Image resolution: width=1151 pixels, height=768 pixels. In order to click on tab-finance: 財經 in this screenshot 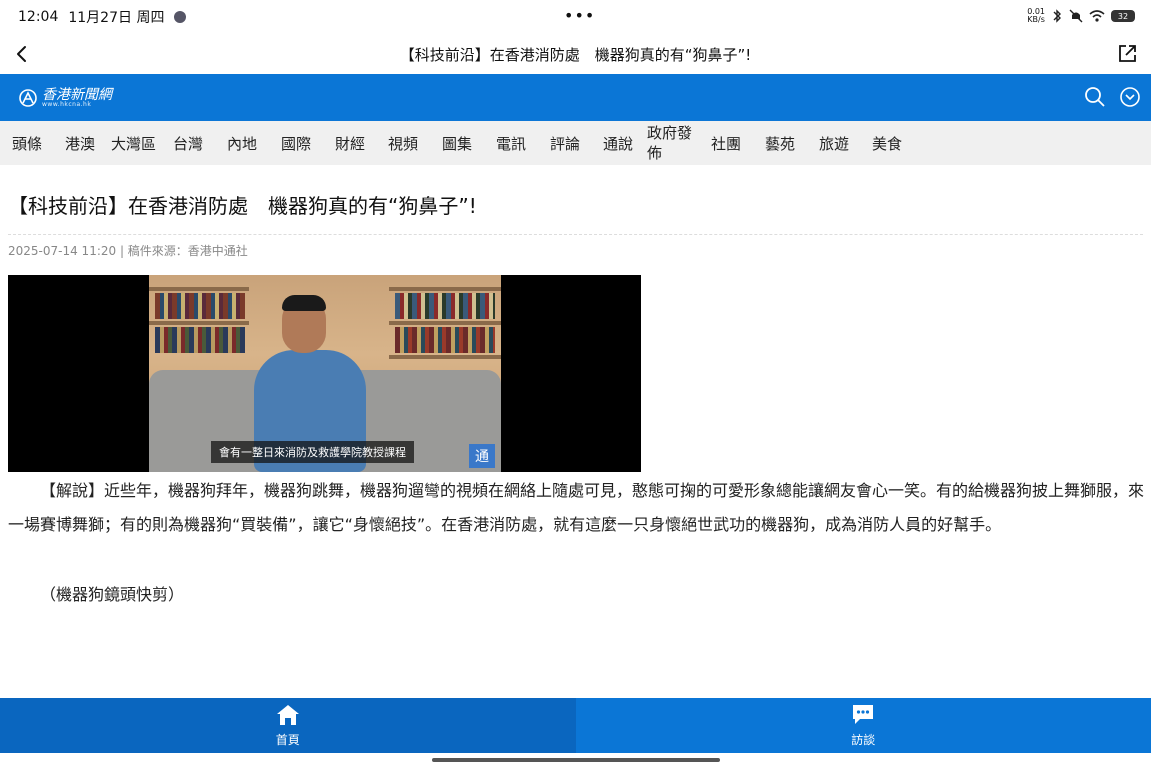, I will do `click(350, 143)`.